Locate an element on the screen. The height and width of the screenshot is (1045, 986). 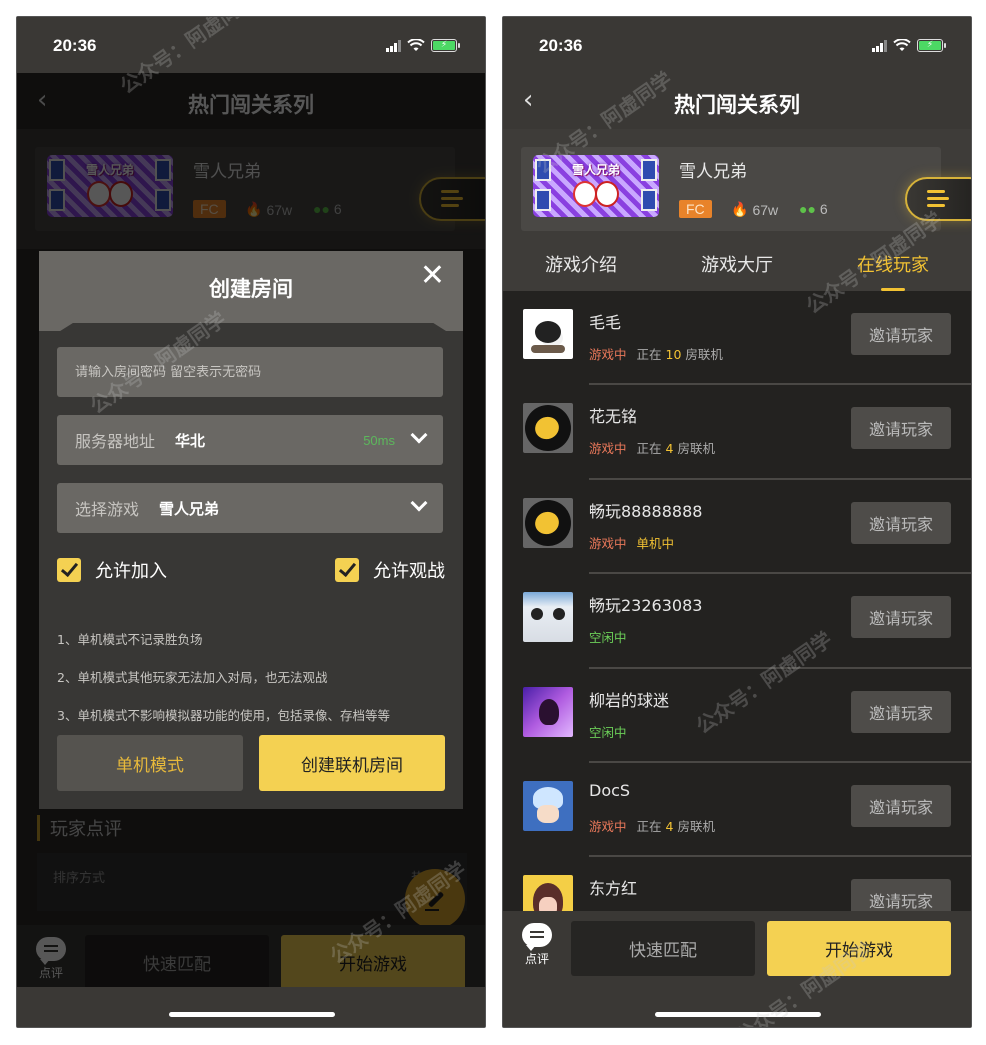
player-row: 柳岩的球迷 空闲中 邀请玩家 is located at coordinates (737, 716).